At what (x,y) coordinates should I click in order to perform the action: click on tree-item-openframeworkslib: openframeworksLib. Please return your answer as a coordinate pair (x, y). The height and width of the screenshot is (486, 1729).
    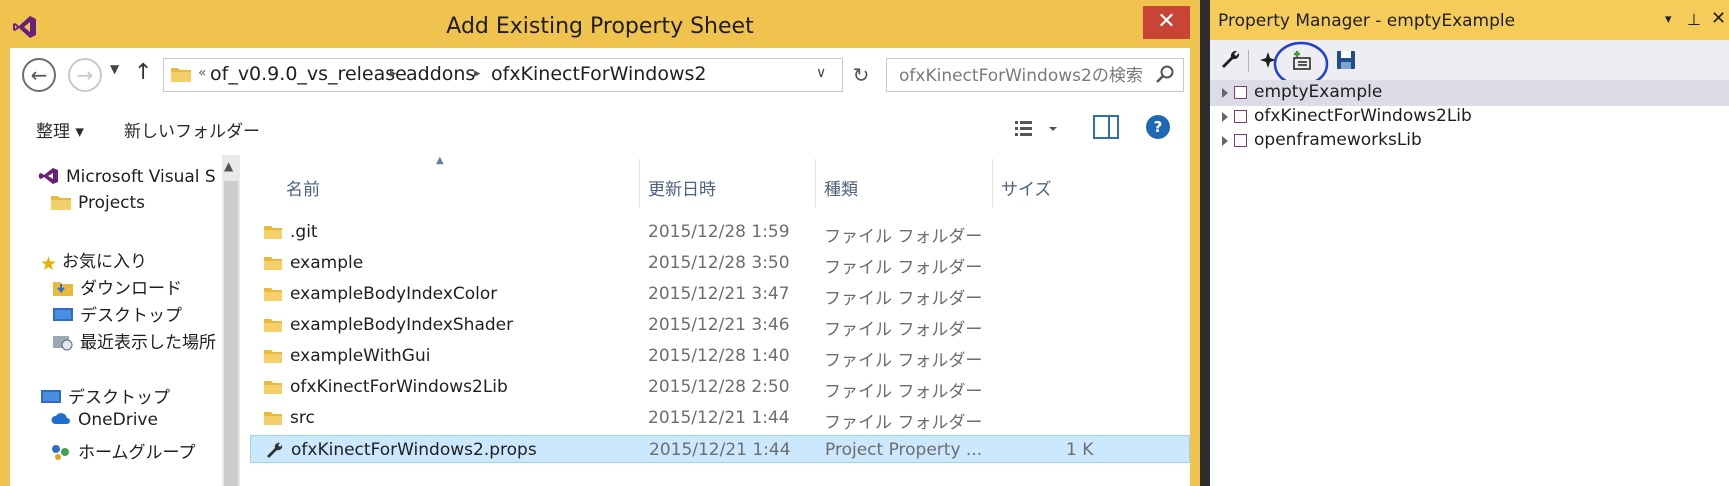
    Looking at the image, I should click on (1469, 141).